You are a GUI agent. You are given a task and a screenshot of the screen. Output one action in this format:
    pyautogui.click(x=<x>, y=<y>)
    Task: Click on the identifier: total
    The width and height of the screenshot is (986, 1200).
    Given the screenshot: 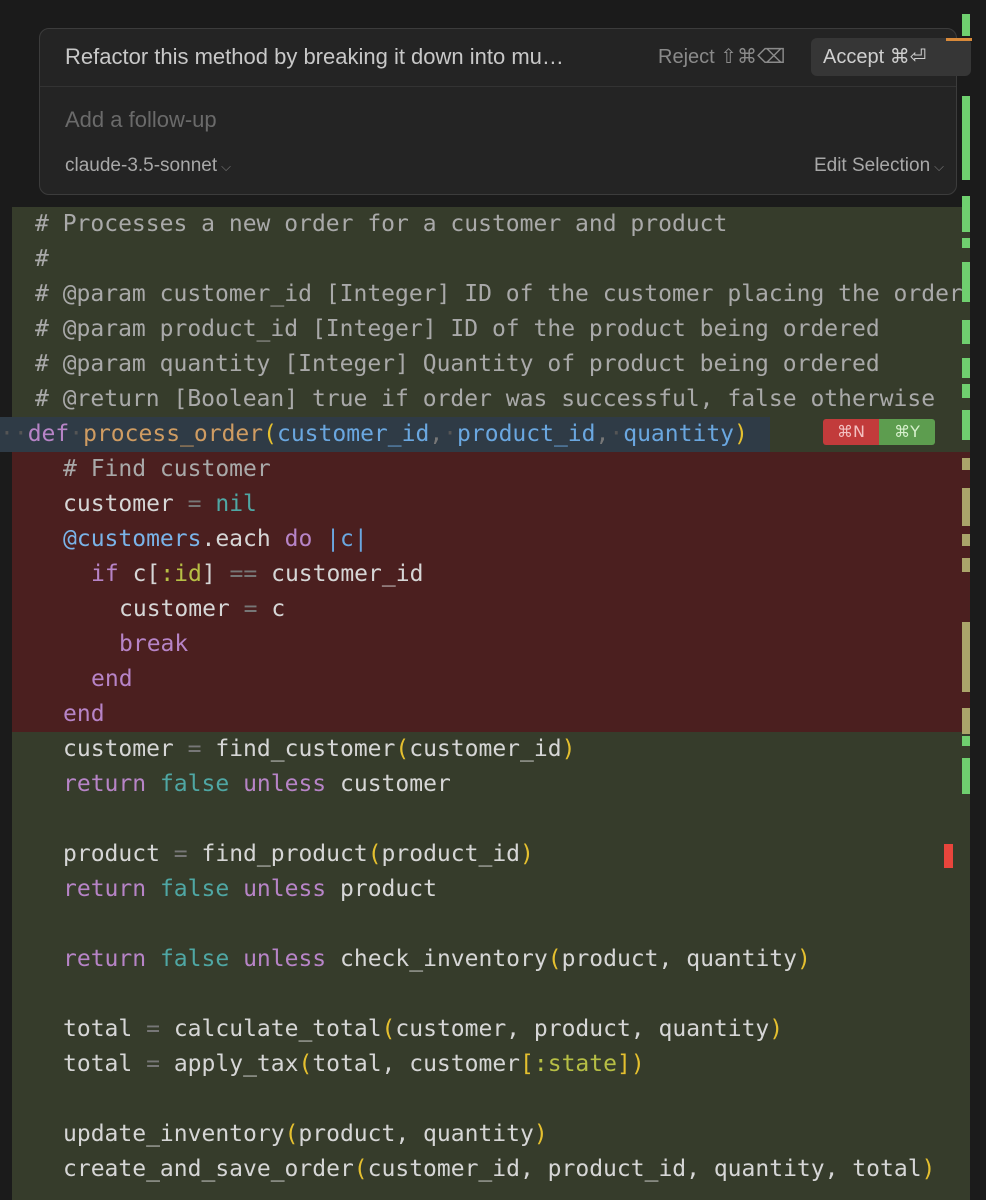 What is the action you would take?
    pyautogui.click(x=98, y=1064)
    